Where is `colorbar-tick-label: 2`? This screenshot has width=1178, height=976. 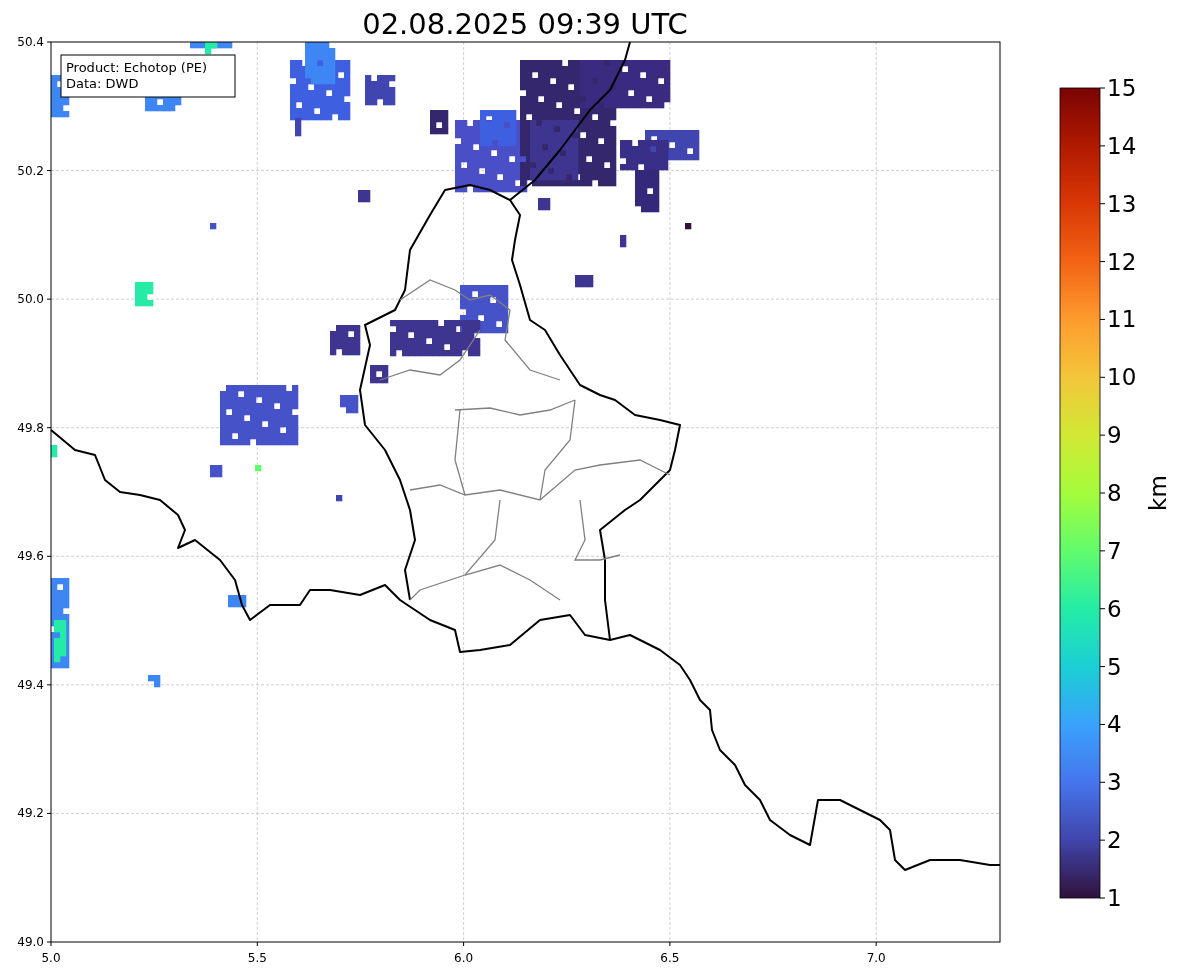 colorbar-tick-label: 2 is located at coordinates (1114, 840).